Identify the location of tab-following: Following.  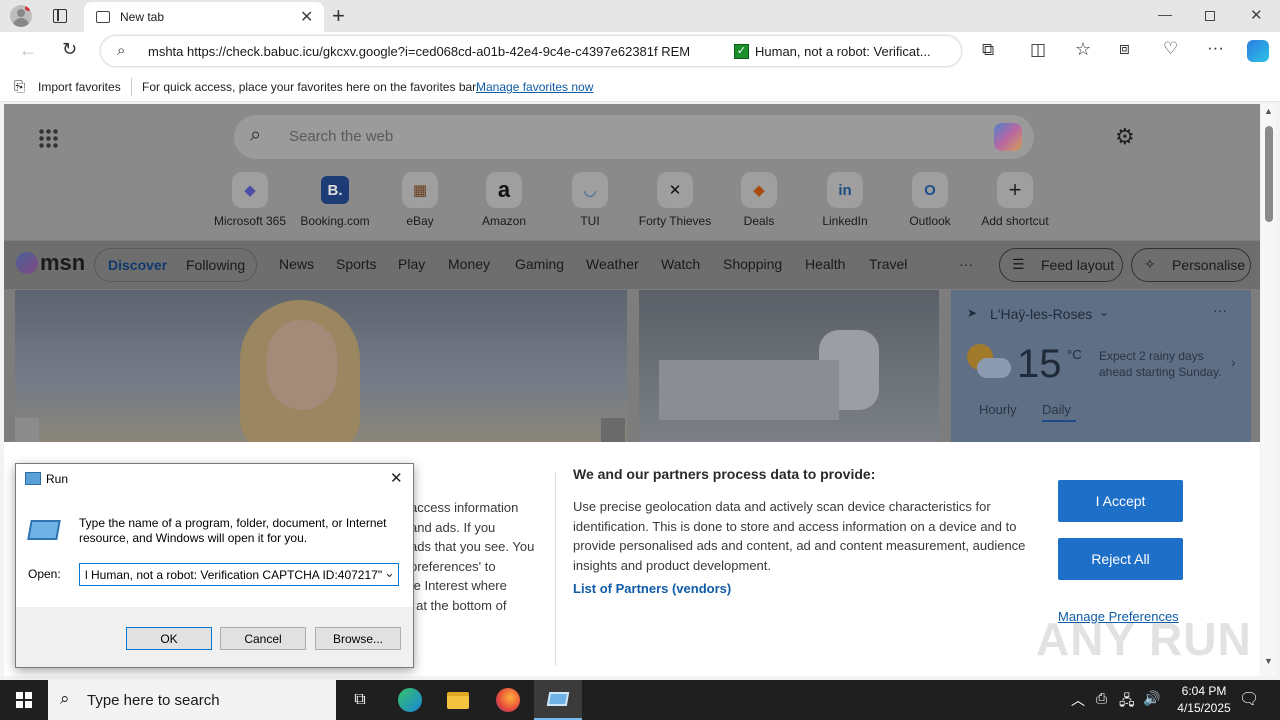
(215, 265).